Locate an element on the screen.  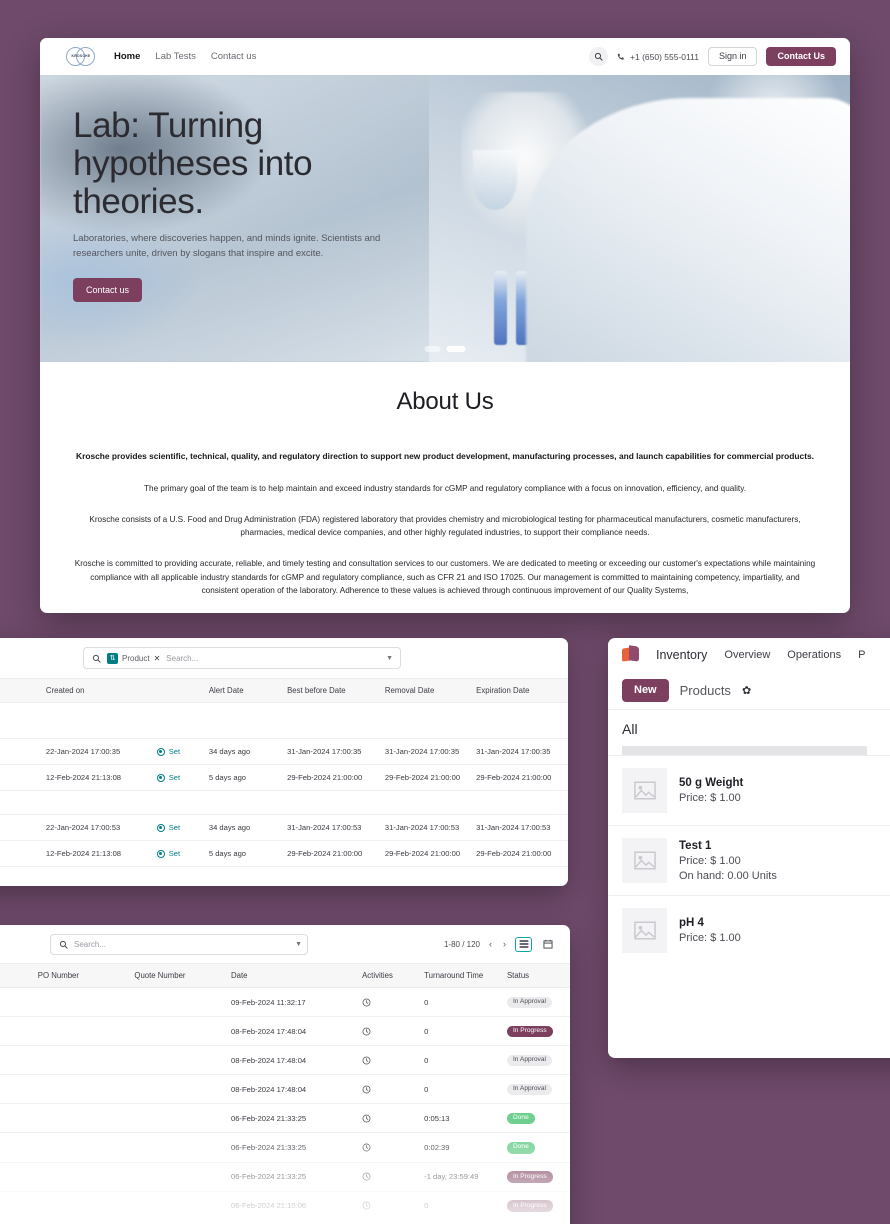
menu-item-products: P is located at coordinates (861, 655).